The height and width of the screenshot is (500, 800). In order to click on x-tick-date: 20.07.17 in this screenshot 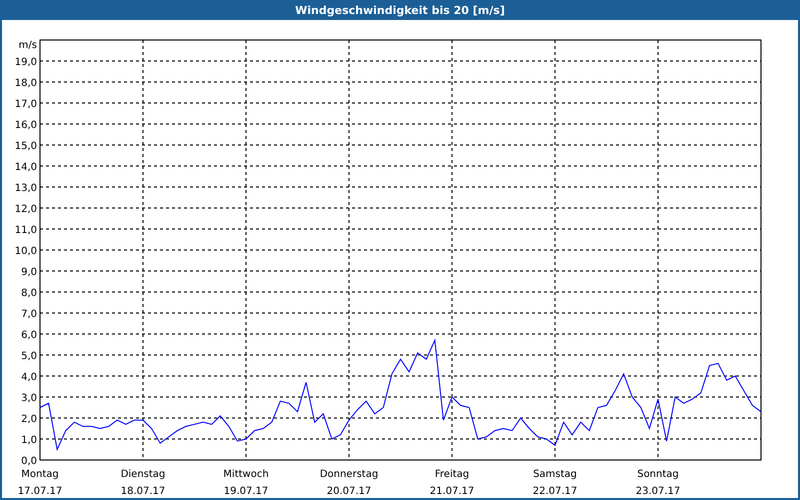, I will do `click(349, 491)`.